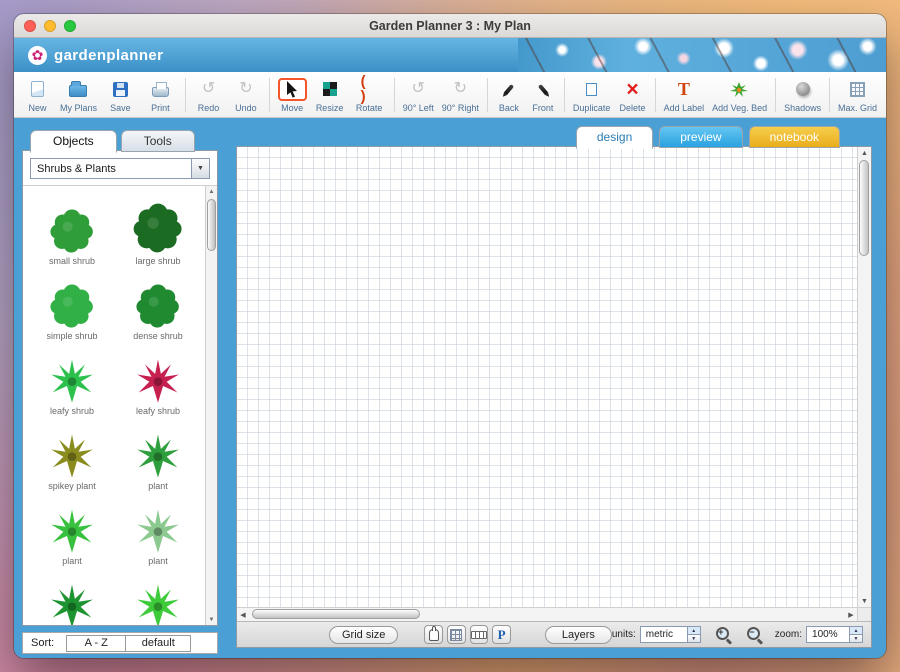 The image size is (900, 672). I want to click on zoom-in-button, so click(723, 634).